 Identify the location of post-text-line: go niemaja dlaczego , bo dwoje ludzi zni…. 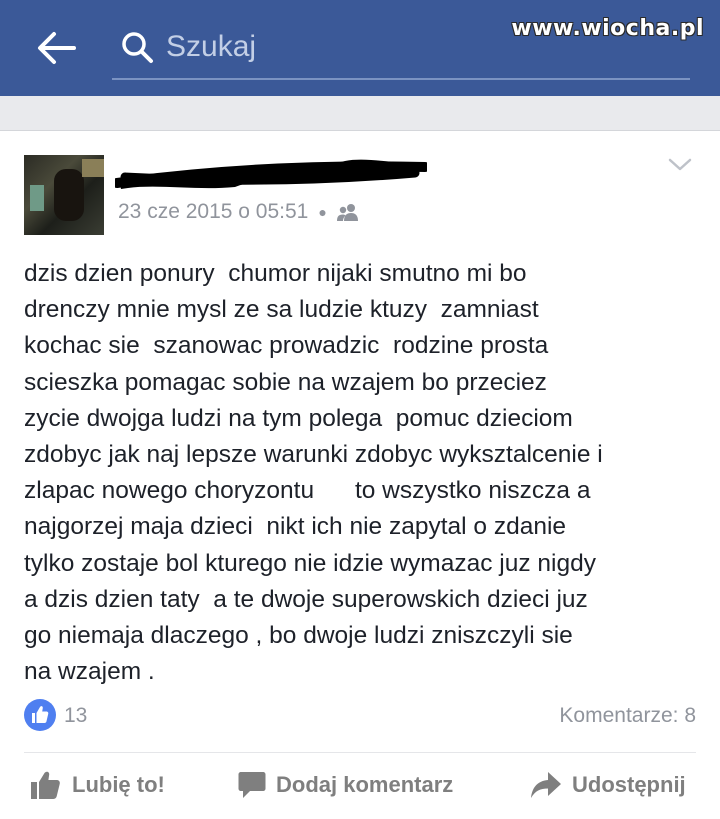
(298, 636).